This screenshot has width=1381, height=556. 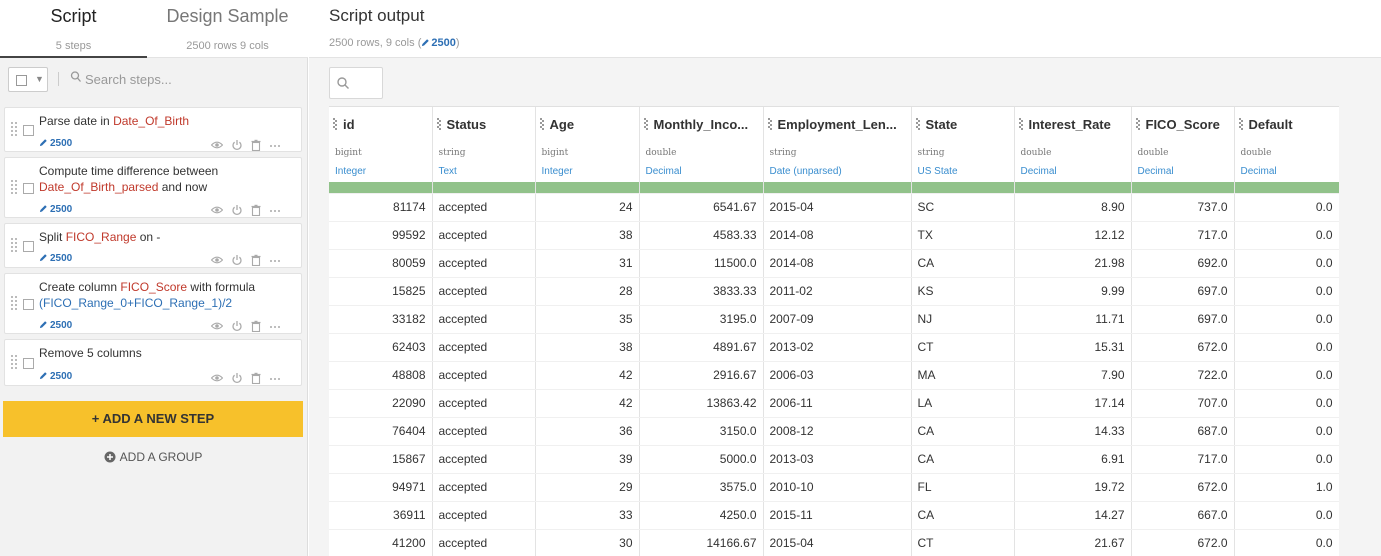 I want to click on table-cell: 30, so click(x=587, y=542).